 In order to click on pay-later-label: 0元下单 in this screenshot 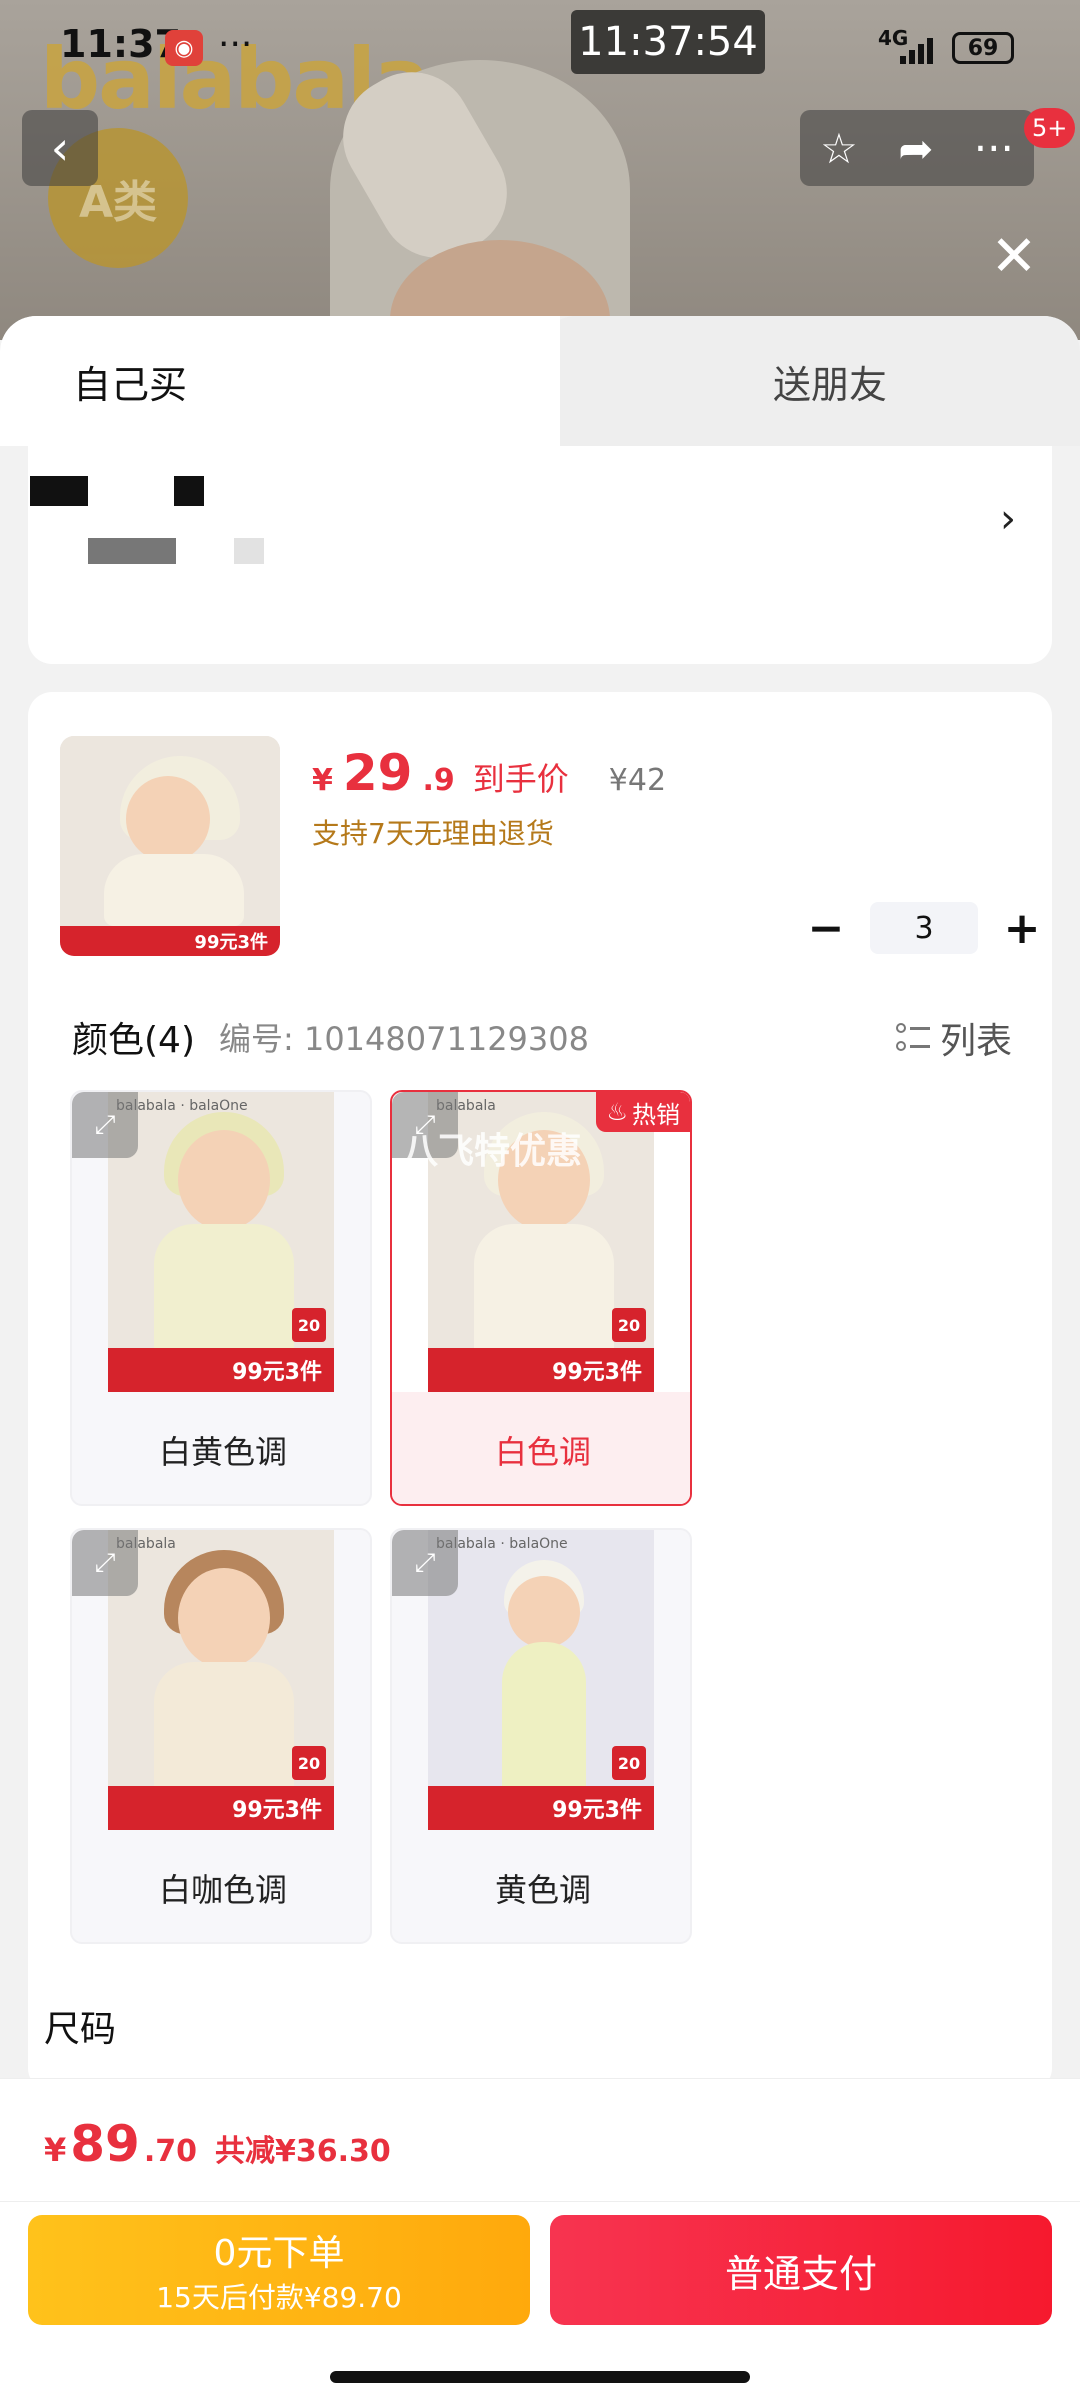, I will do `click(279, 2253)`.